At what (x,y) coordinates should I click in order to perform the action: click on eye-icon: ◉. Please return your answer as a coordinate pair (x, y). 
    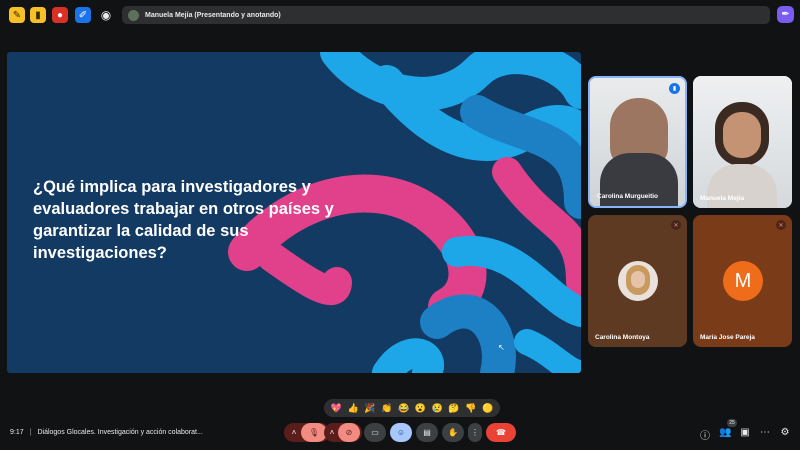
    Looking at the image, I should click on (106, 15).